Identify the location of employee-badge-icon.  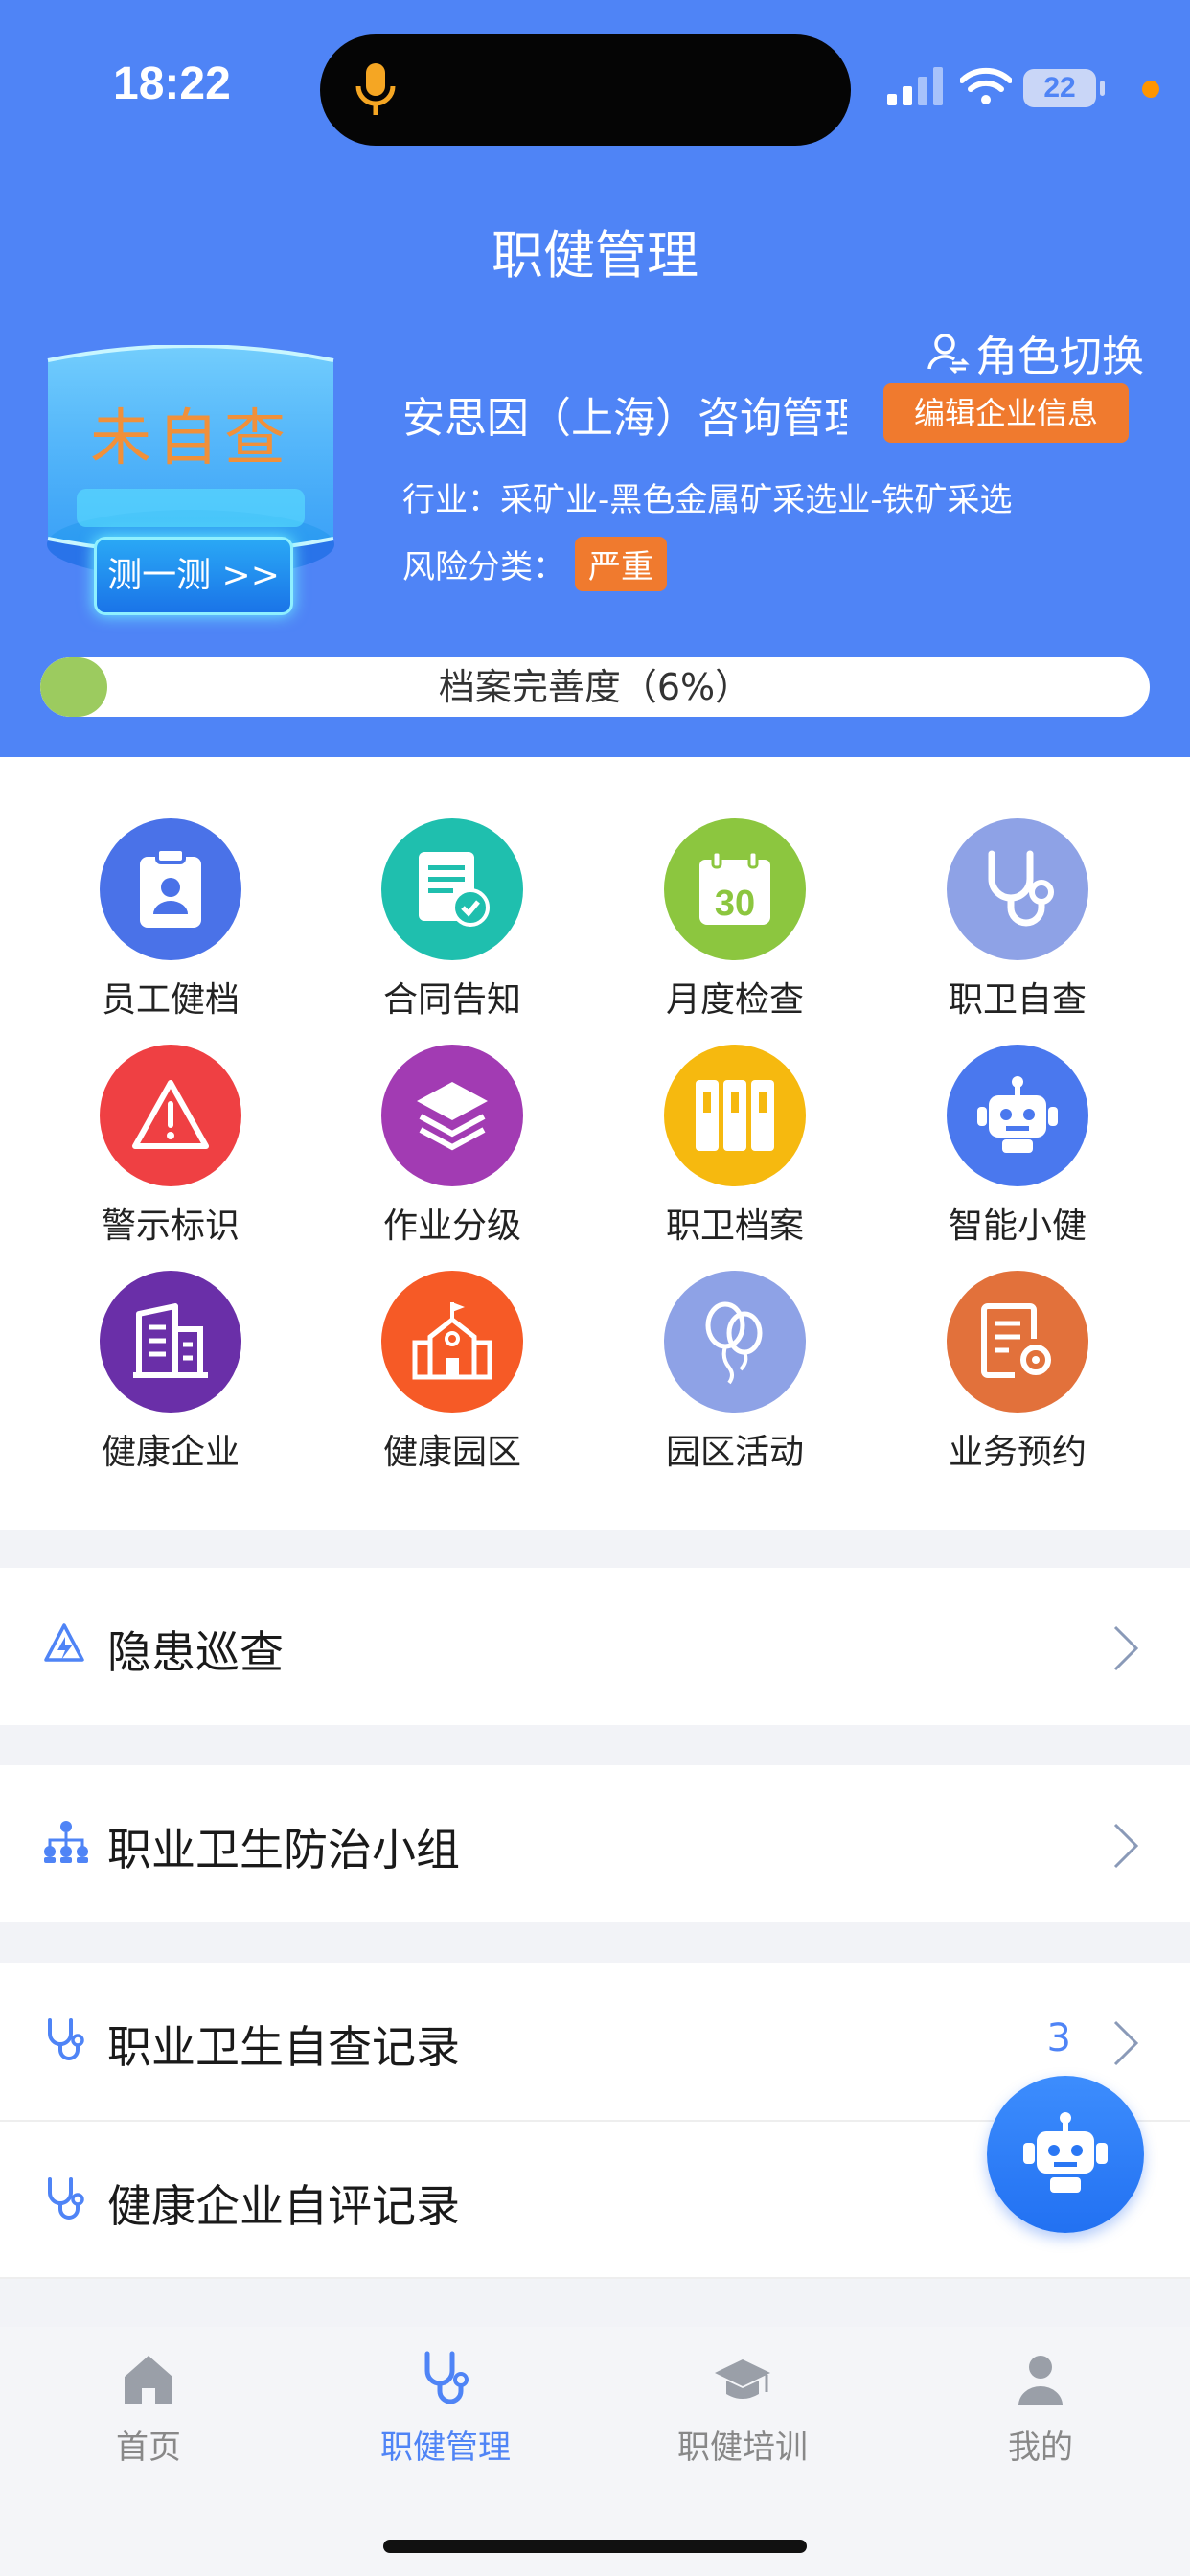
(171, 887).